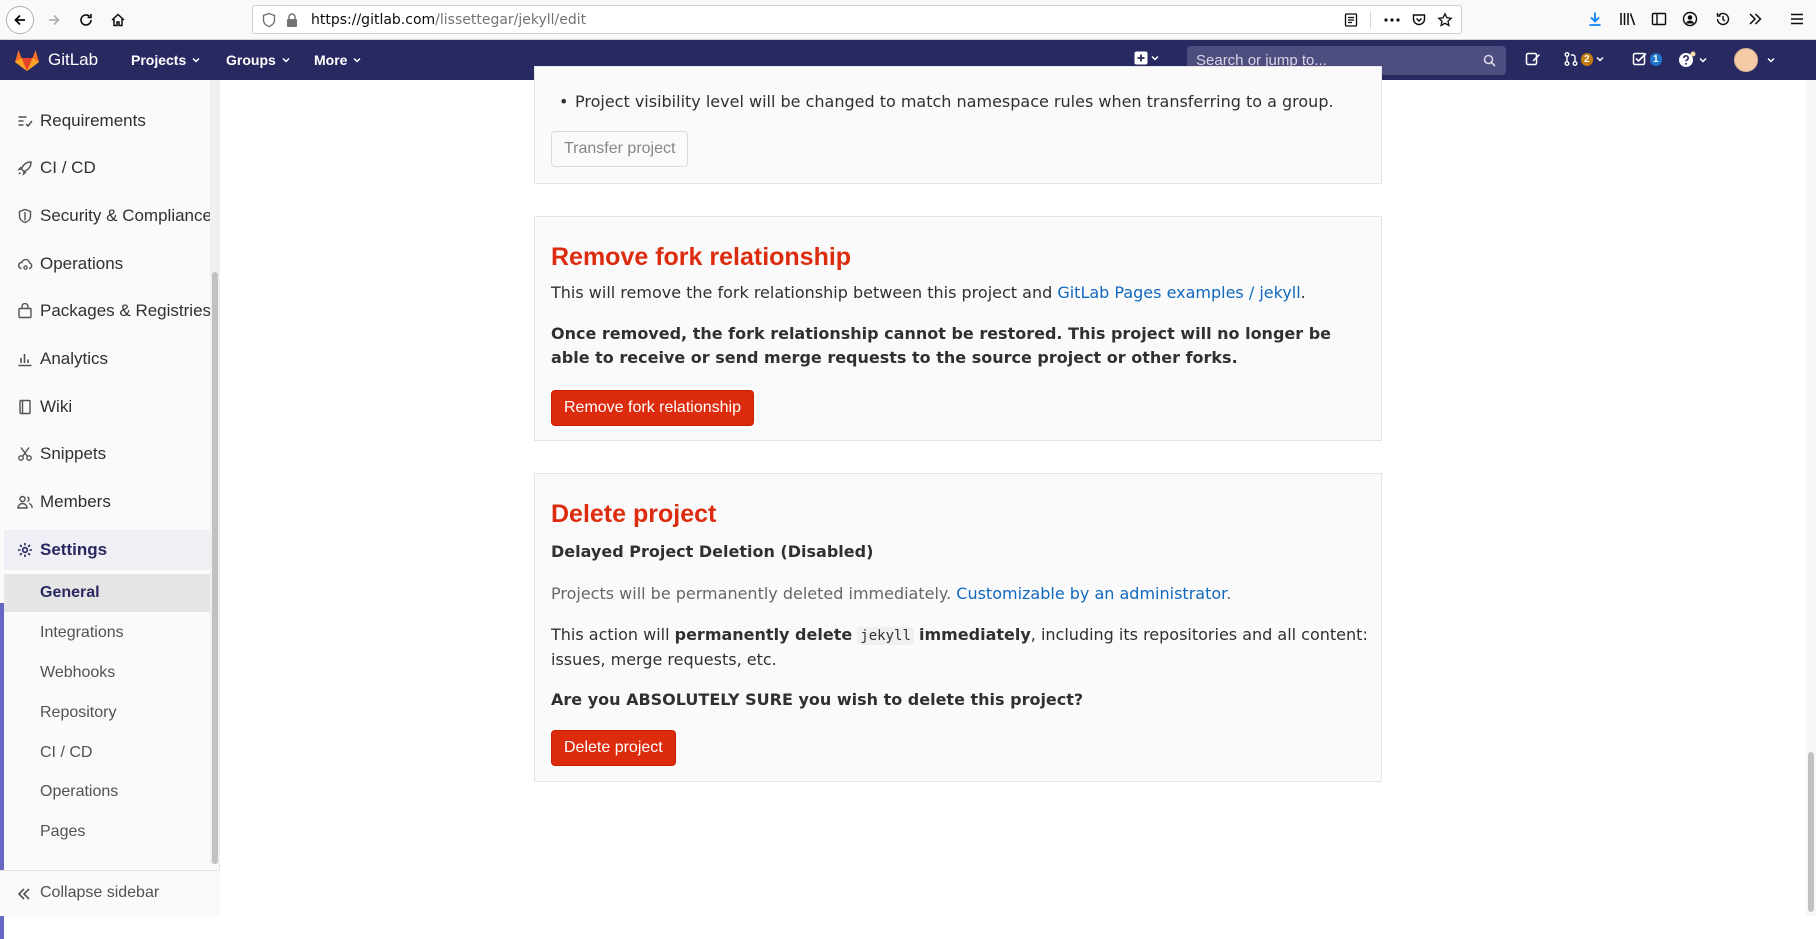  I want to click on mr-count-badge: 2, so click(1587, 59).